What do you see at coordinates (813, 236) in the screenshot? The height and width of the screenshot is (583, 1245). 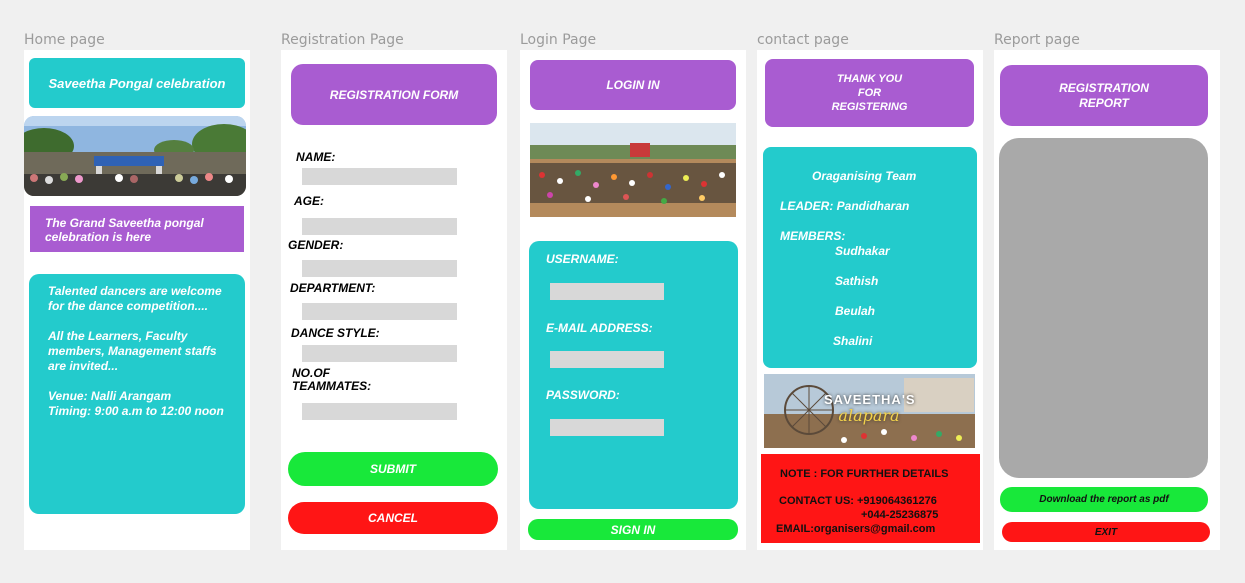 I see `members-label: MEMBERS:` at bounding box center [813, 236].